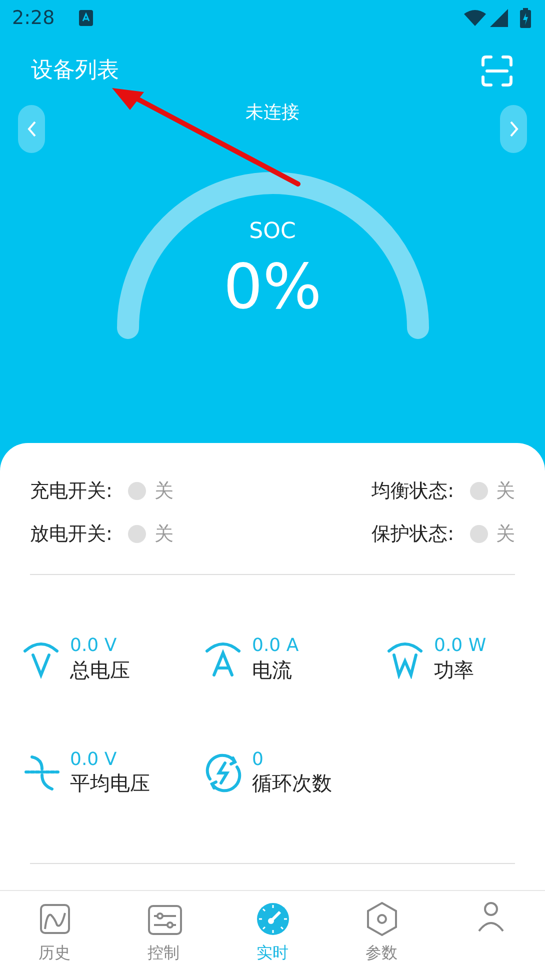  I want to click on nav-tab: 实时, so click(273, 932).